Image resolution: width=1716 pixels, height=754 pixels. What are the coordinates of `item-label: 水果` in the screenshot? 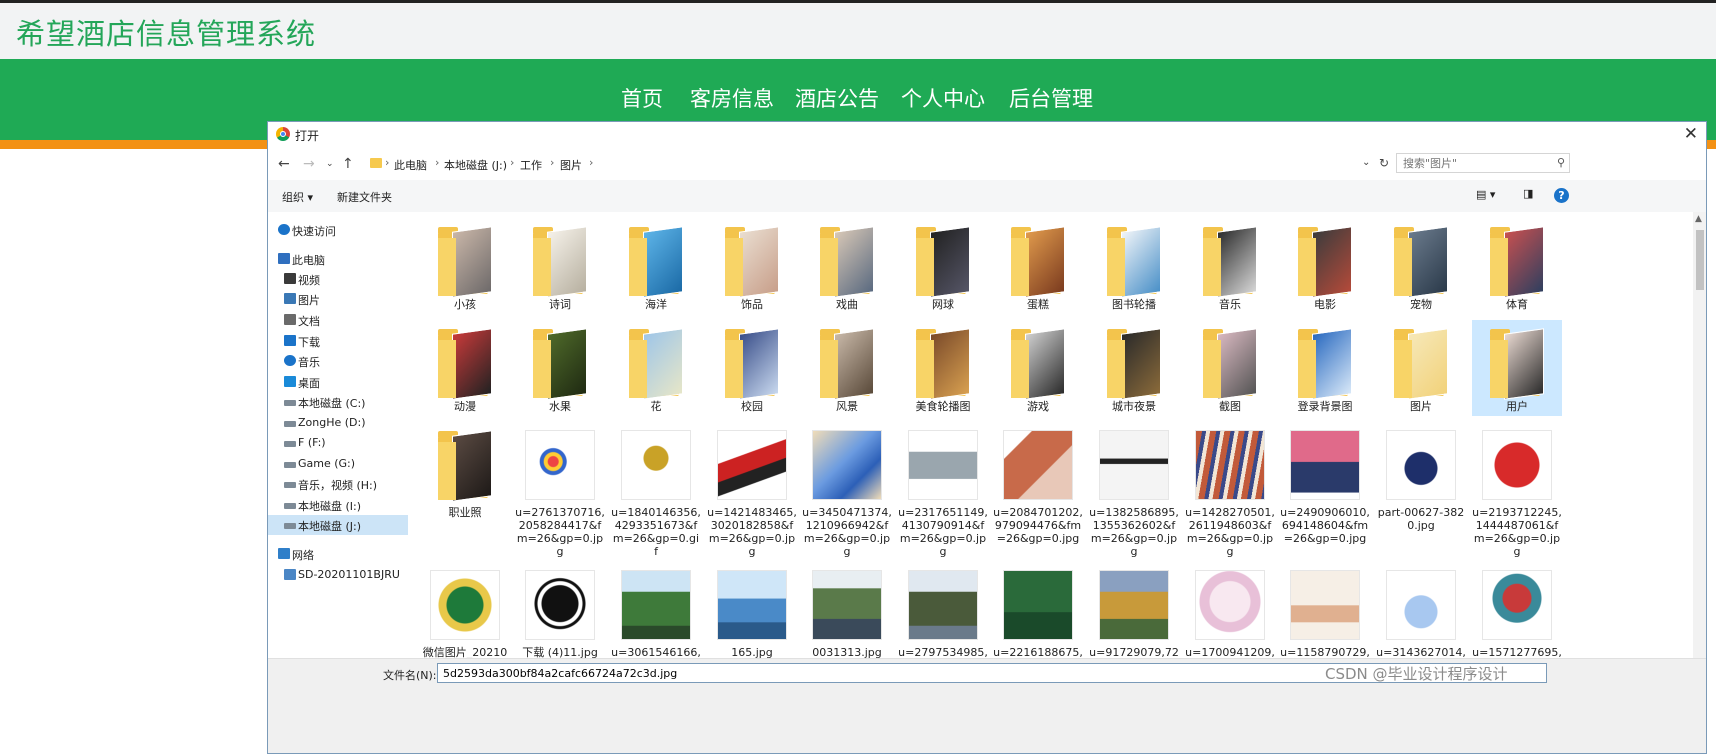 It's located at (560, 406).